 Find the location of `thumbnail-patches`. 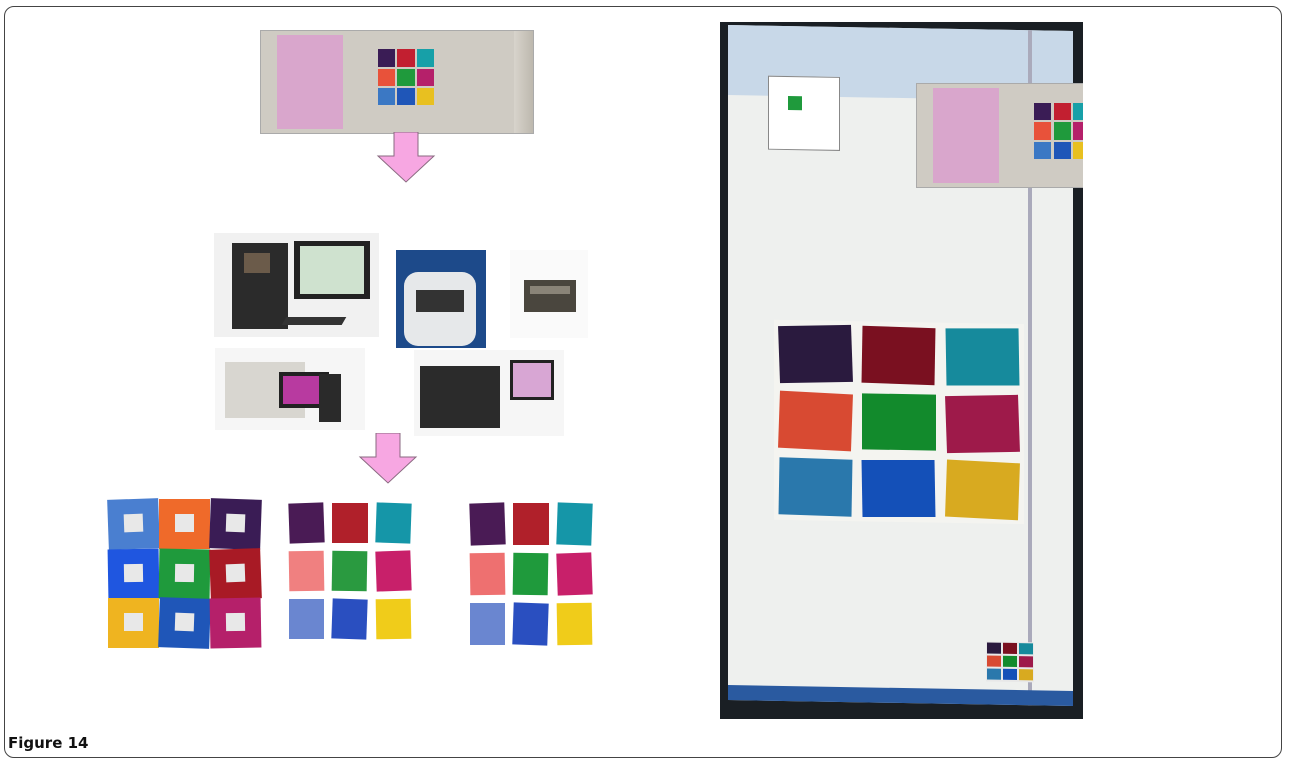

thumbnail-patches is located at coordinates (1010, 662).